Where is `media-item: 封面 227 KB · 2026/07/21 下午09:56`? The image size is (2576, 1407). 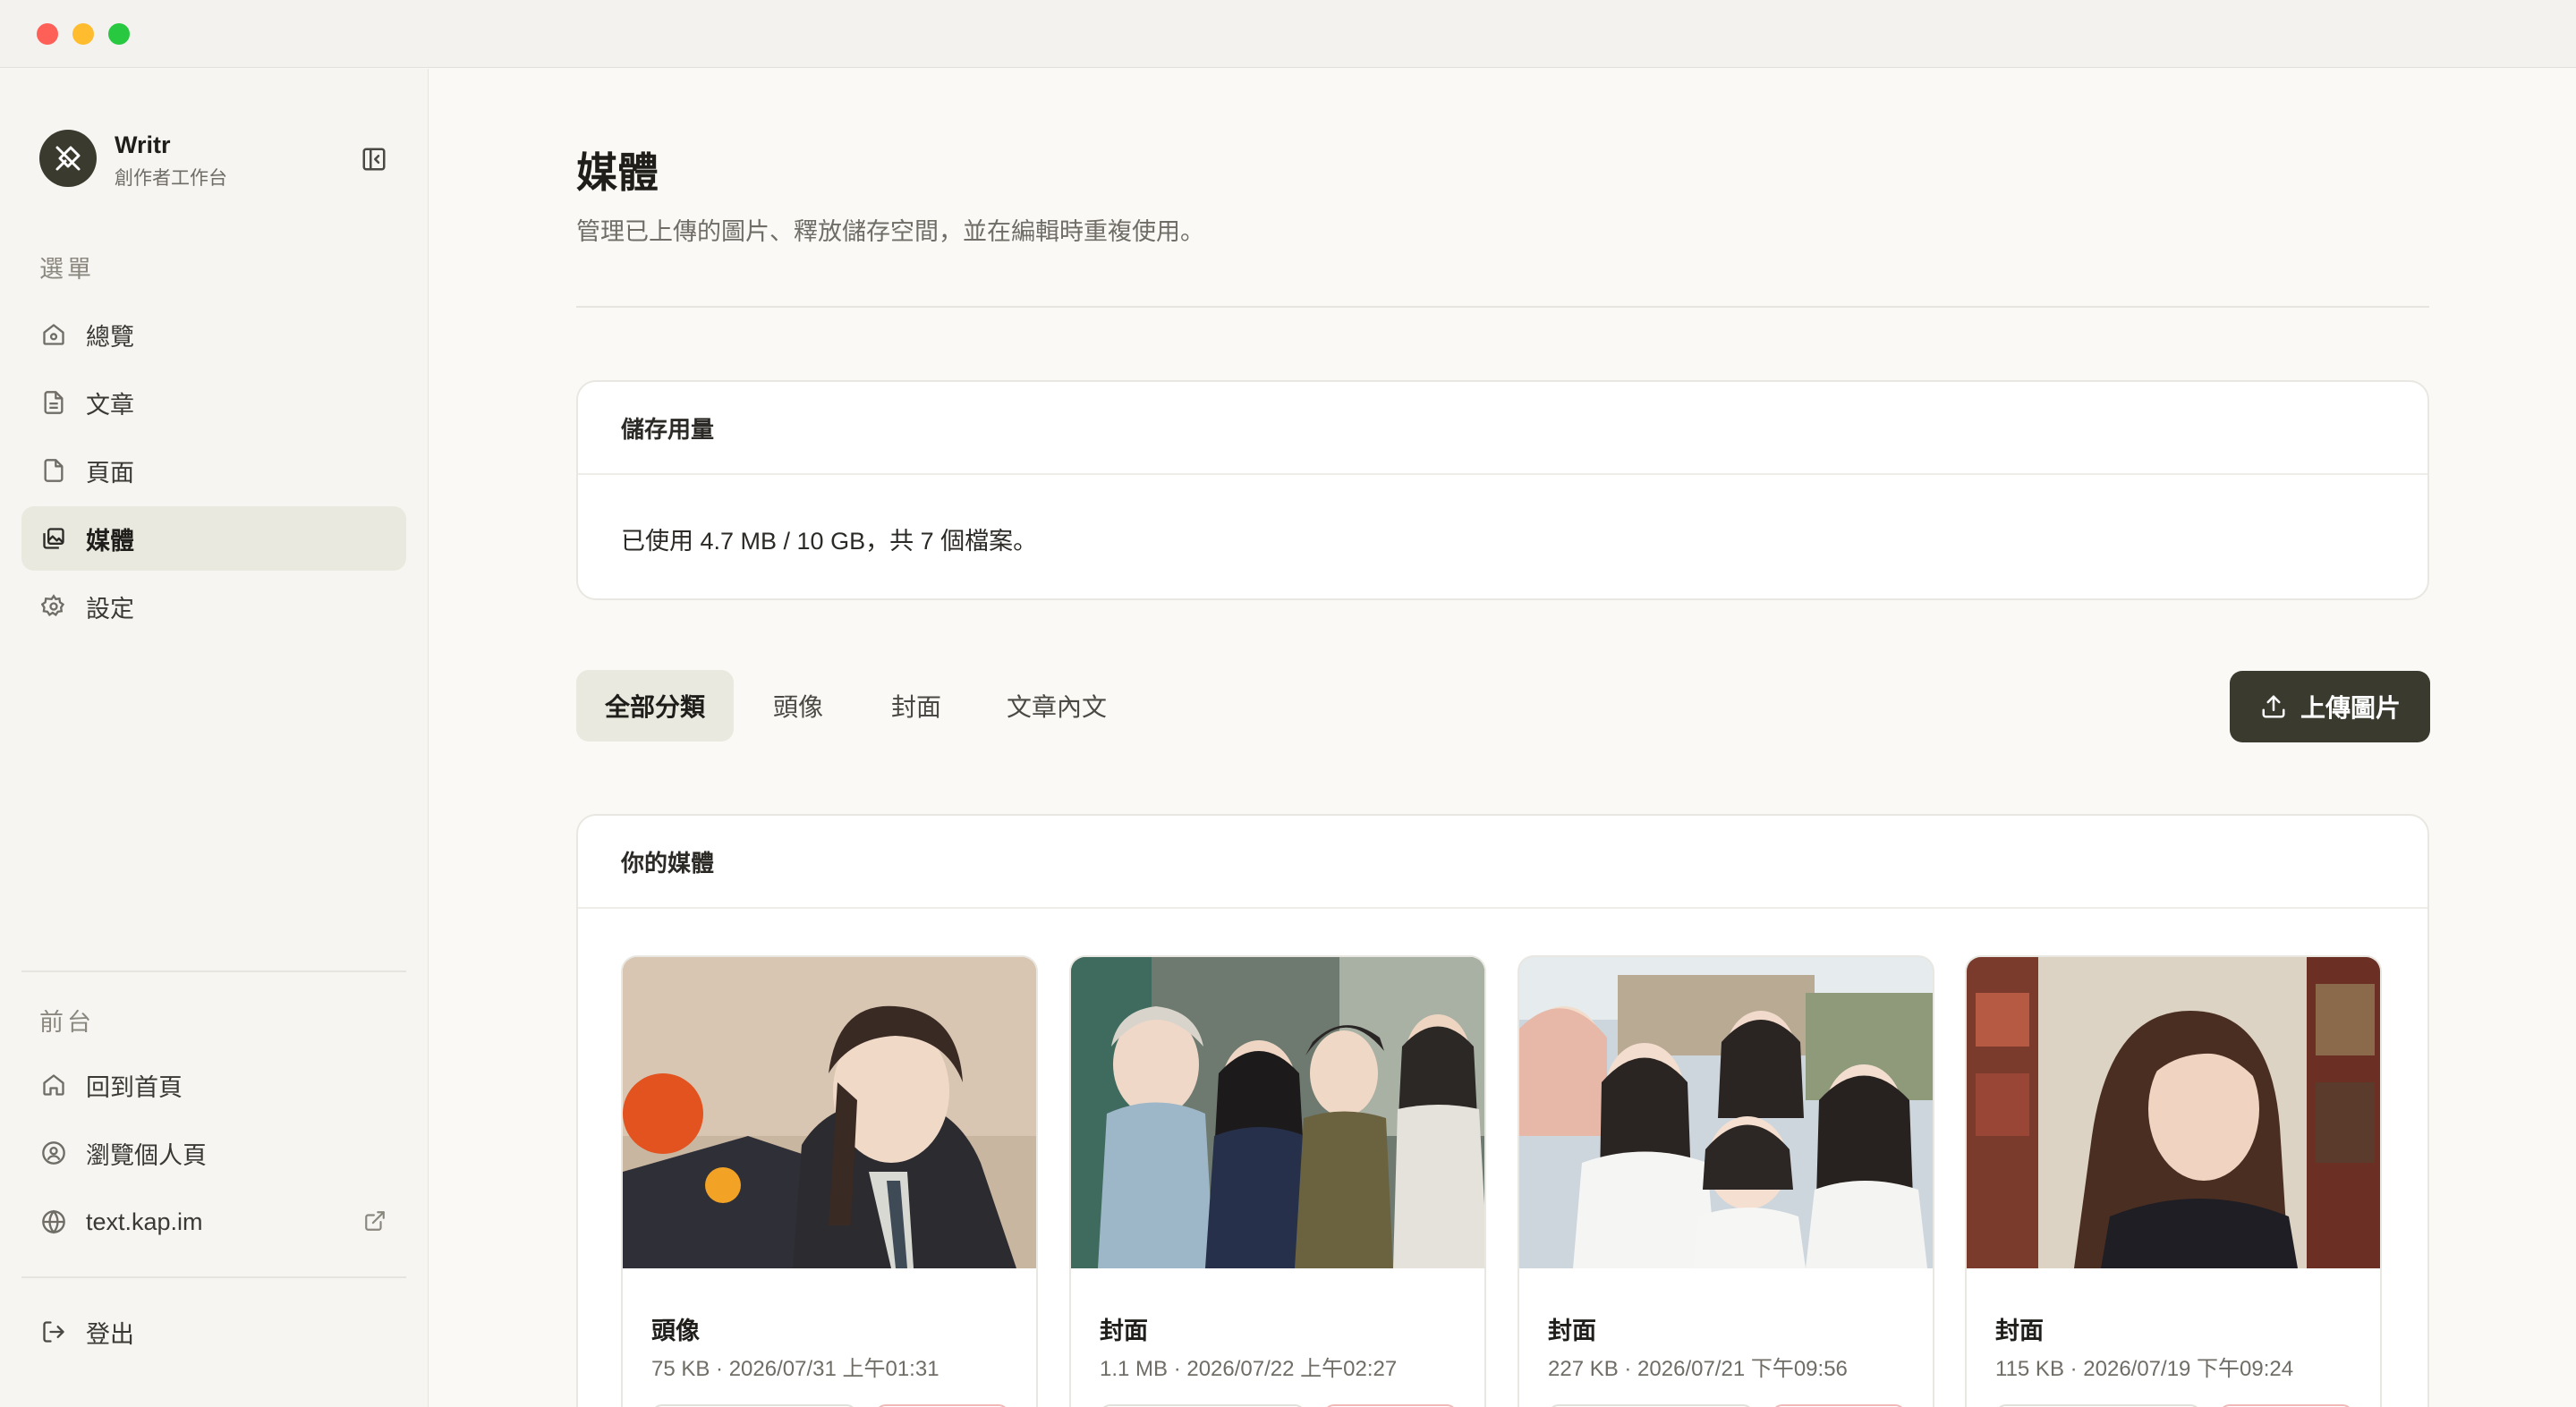 media-item: 封面 227 KB · 2026/07/21 下午09:56 is located at coordinates (1726, 1181).